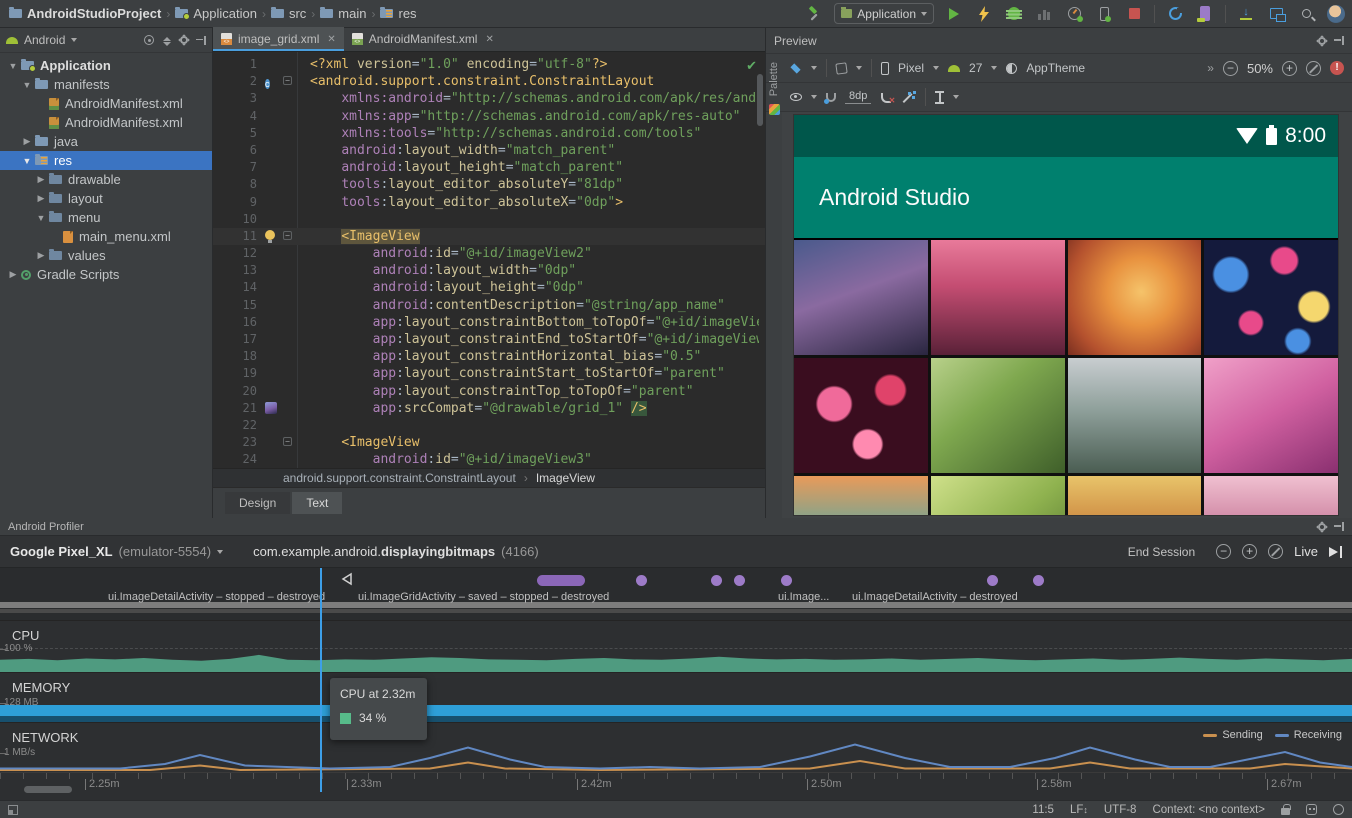  Describe the element at coordinates (106, 274) in the screenshot. I see `tree-item-gradle-scripts: ▶ Gradle Scripts` at that location.